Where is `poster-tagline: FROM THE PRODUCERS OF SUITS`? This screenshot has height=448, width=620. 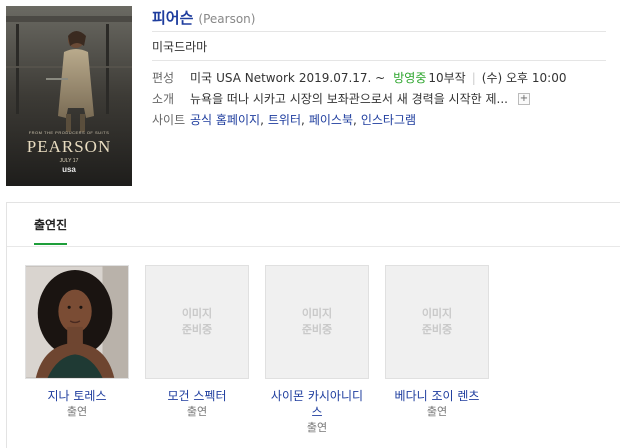 poster-tagline: FROM THE PRODUCERS OF SUITS is located at coordinates (69, 132).